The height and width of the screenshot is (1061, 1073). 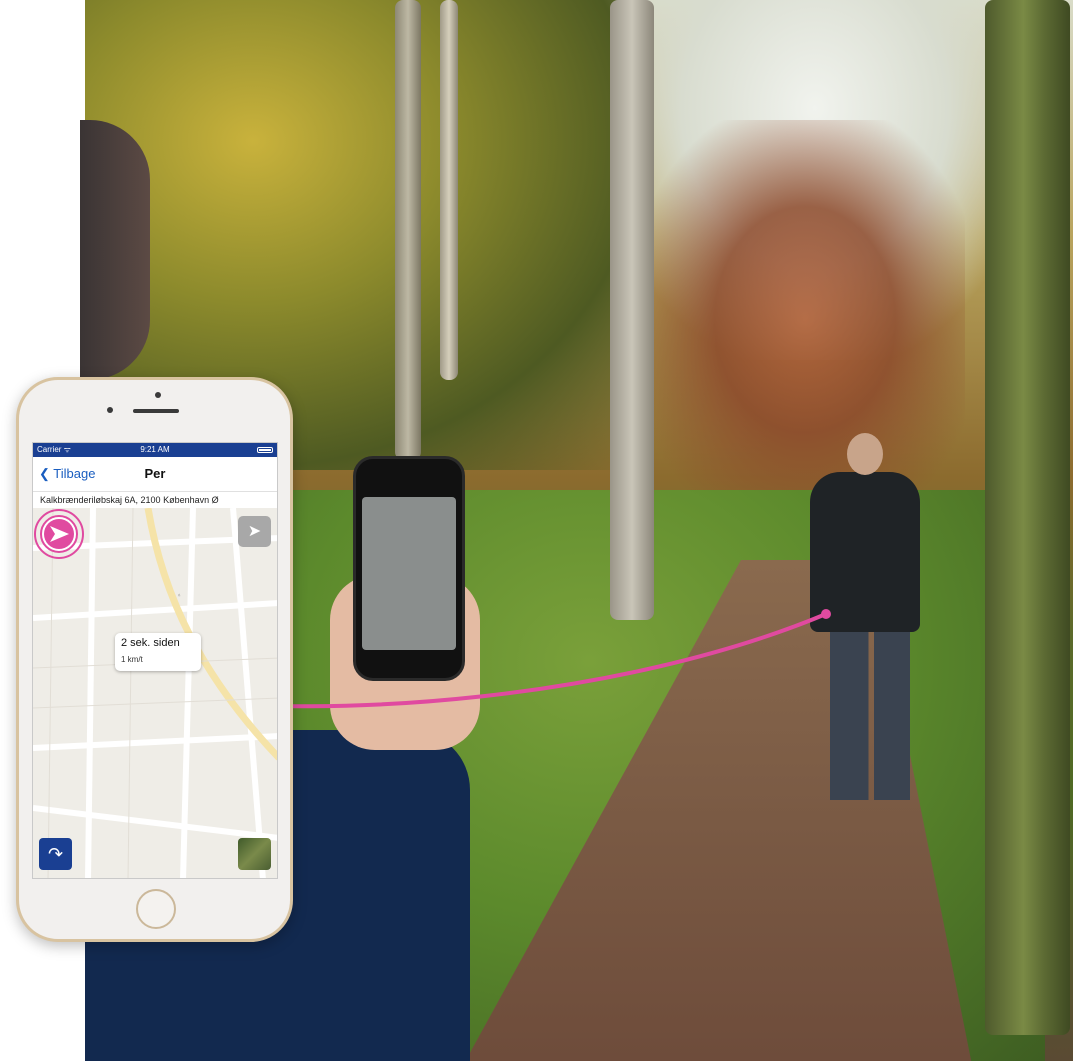 What do you see at coordinates (155, 500) in the screenshot?
I see `address-label: Kalkbrænderiløbskaj 6A, 2100 København Ø` at bounding box center [155, 500].